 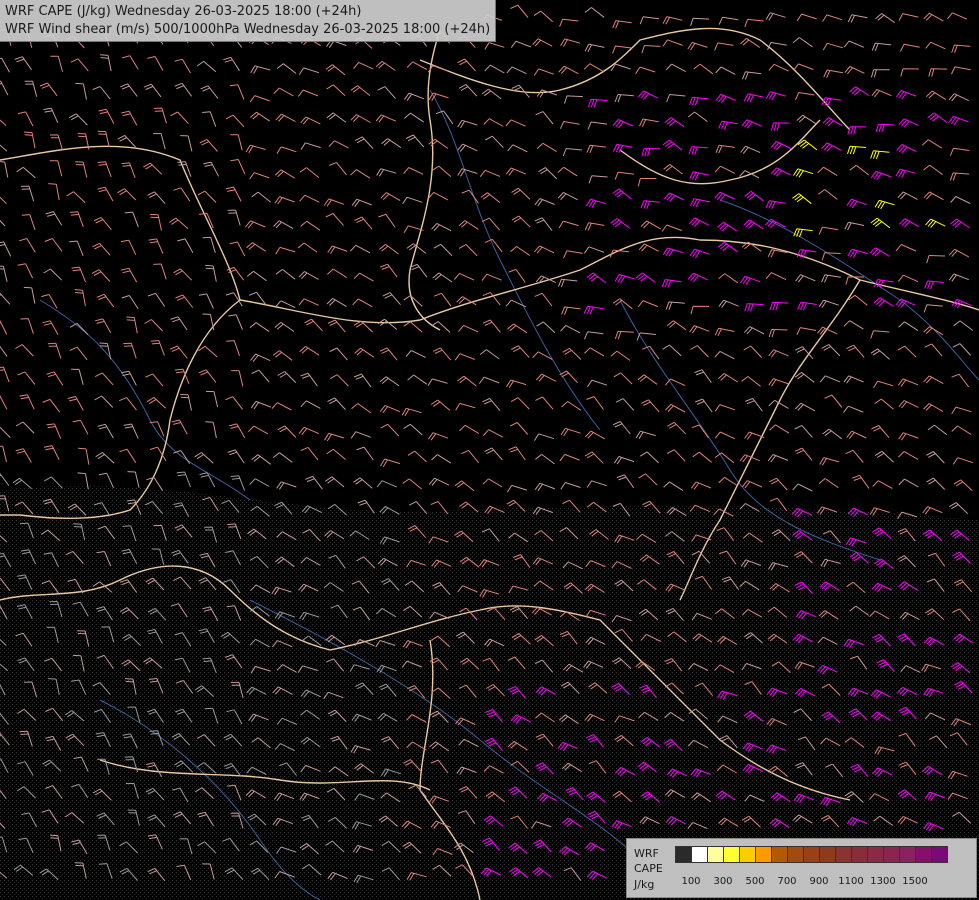 What do you see at coordinates (648, 868) in the screenshot?
I see `legend-word-cape: CAPE` at bounding box center [648, 868].